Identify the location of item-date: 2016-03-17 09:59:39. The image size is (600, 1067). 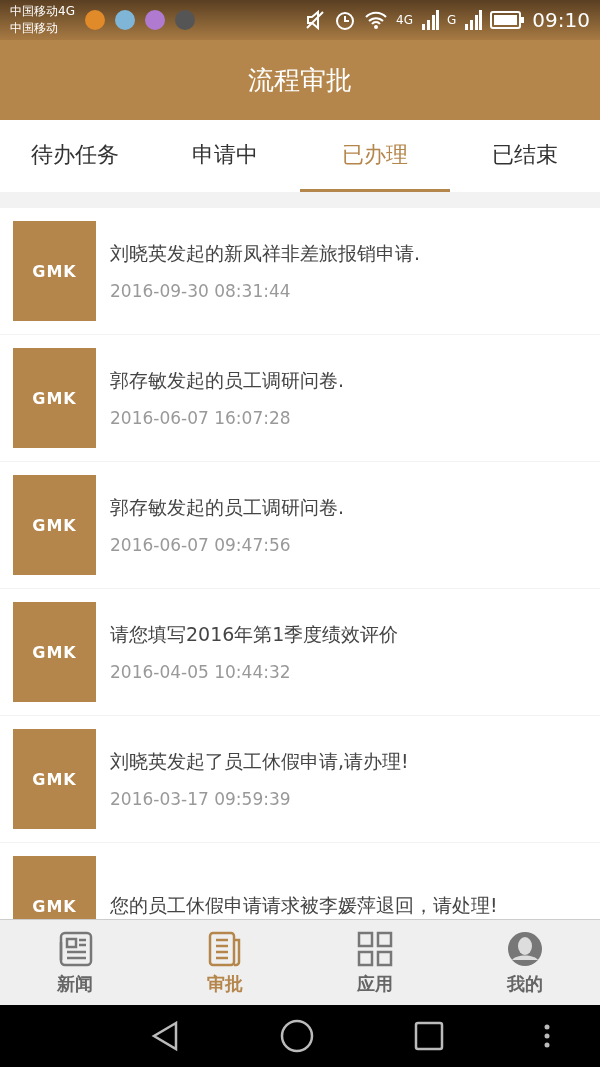
(201, 799).